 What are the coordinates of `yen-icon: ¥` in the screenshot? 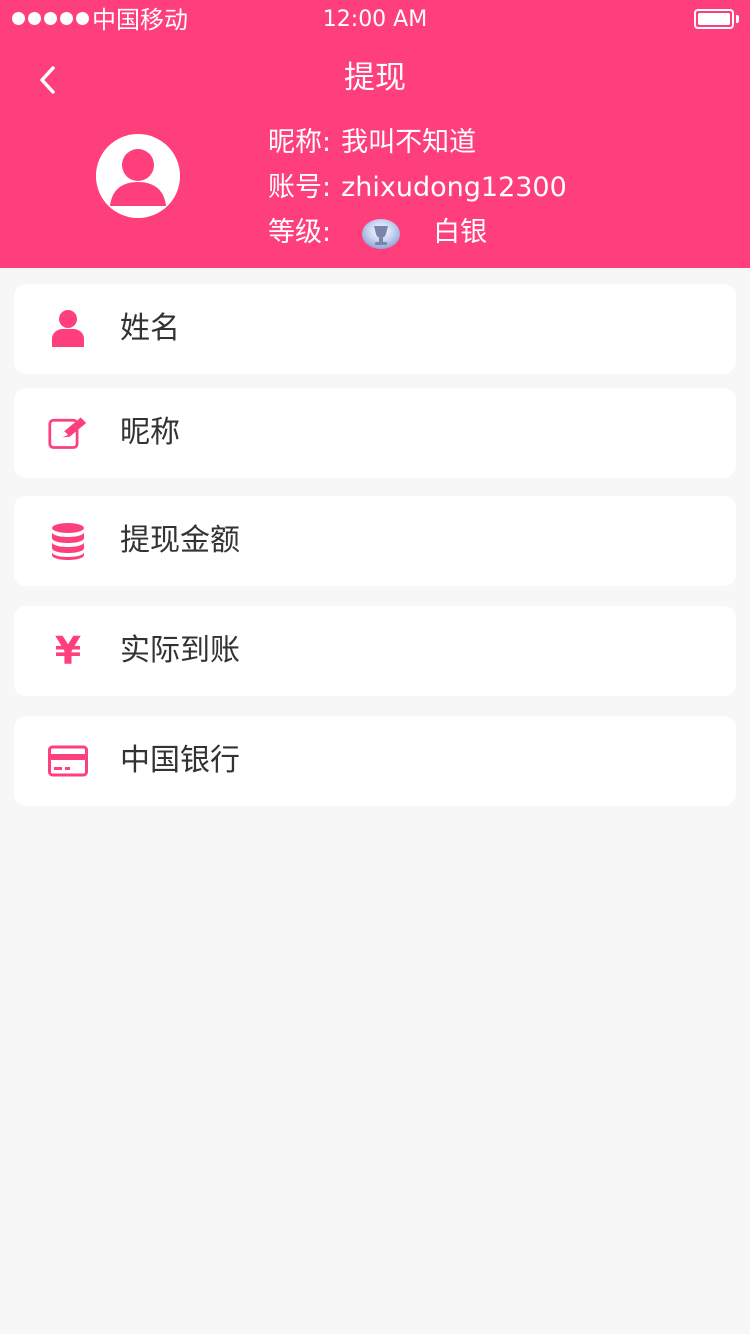 It's located at (68, 651).